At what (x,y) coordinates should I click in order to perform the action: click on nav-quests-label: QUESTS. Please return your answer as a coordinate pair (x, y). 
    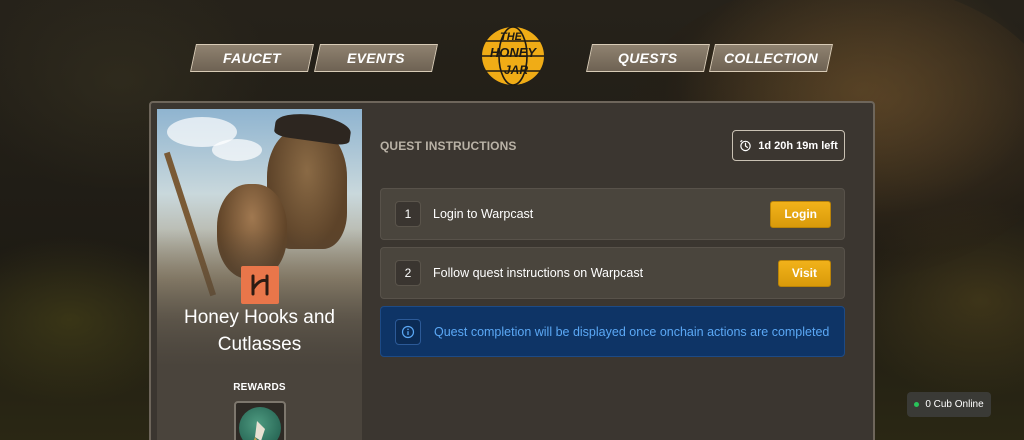
    Looking at the image, I should click on (648, 58).